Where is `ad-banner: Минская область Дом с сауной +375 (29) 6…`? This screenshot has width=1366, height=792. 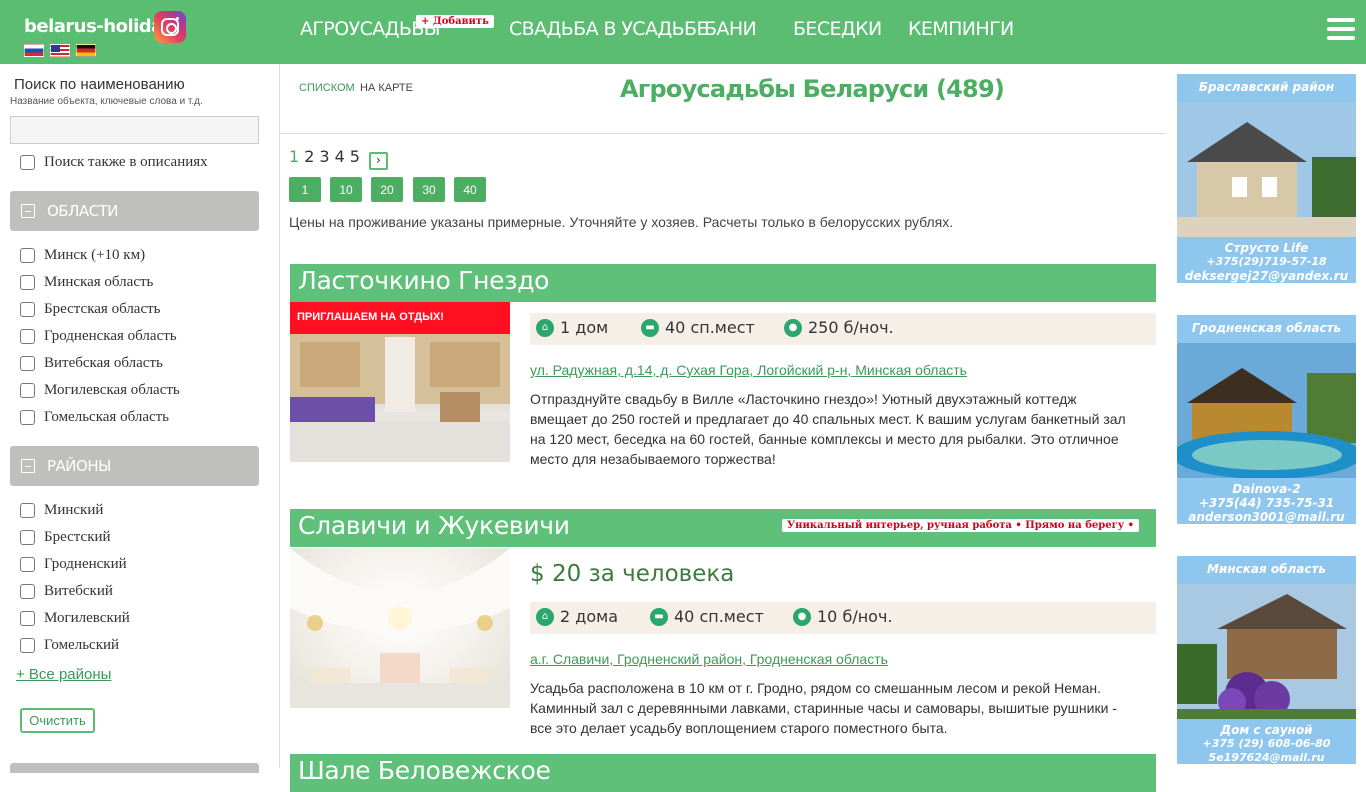 ad-banner: Минская область Дом с сауной +375 (29) 6… is located at coordinates (1266, 660).